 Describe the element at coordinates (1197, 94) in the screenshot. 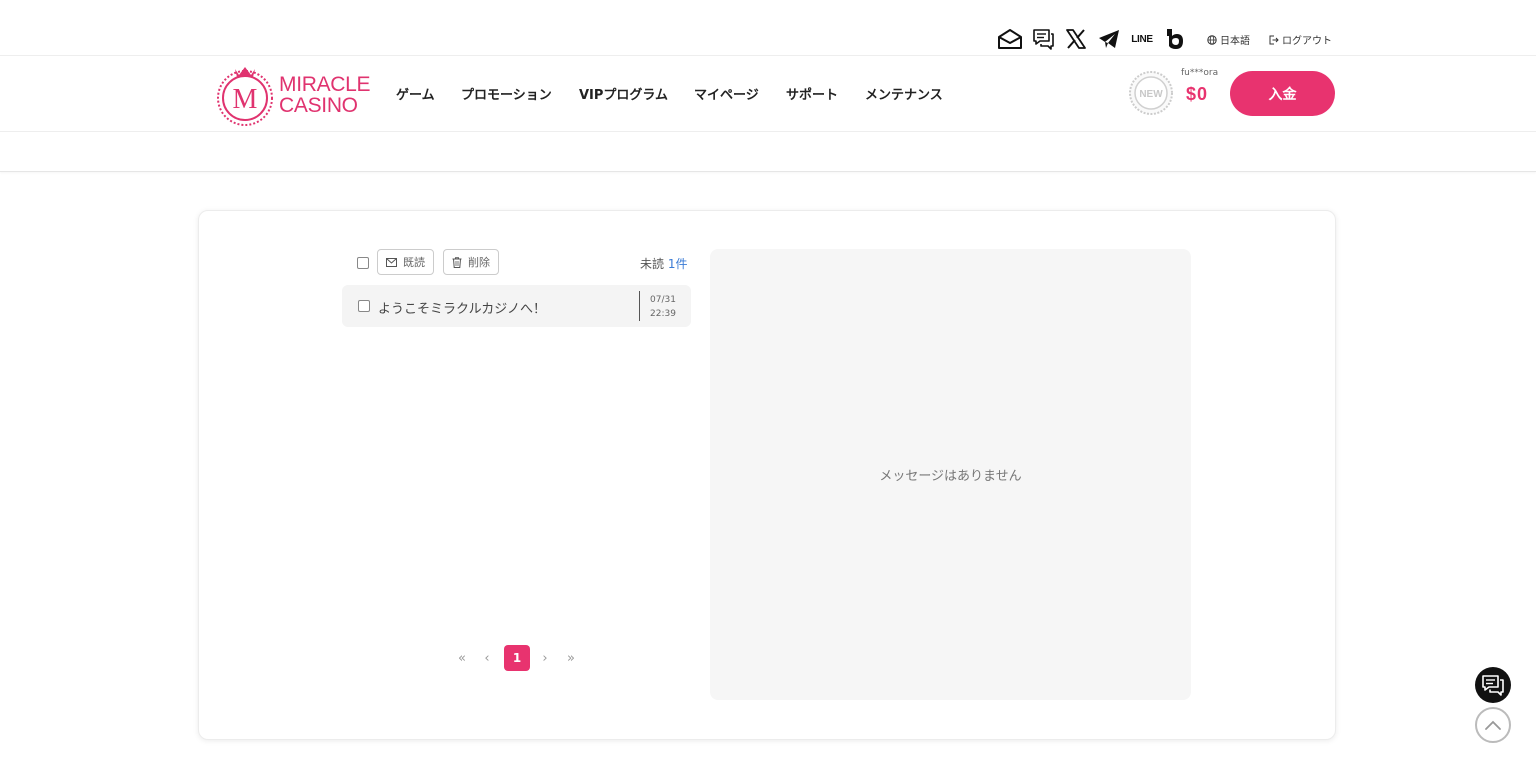

I see `balance: $0` at that location.